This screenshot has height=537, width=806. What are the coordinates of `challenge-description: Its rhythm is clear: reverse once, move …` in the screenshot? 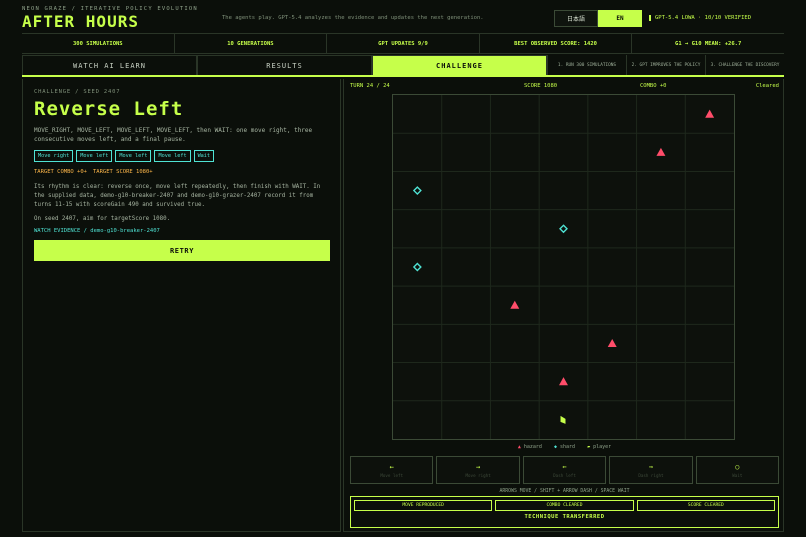 It's located at (177, 196).